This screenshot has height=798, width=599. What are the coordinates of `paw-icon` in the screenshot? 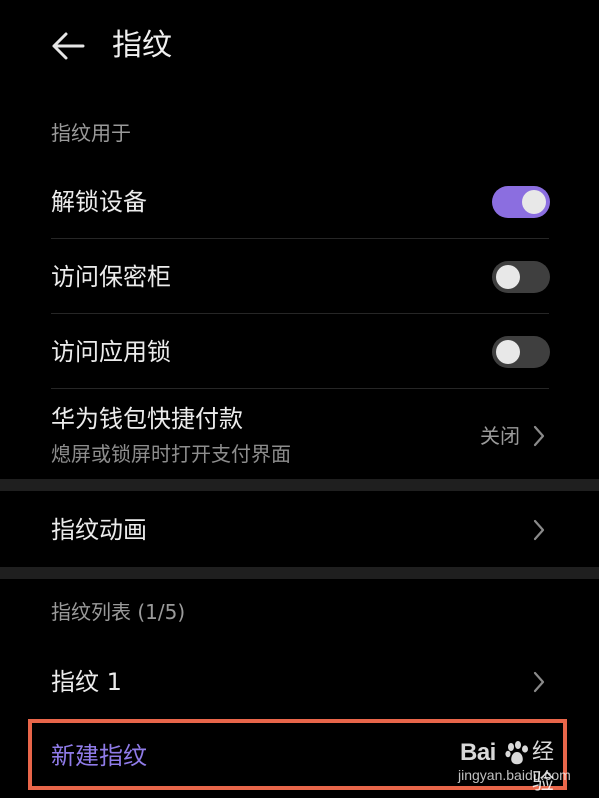 It's located at (516, 753).